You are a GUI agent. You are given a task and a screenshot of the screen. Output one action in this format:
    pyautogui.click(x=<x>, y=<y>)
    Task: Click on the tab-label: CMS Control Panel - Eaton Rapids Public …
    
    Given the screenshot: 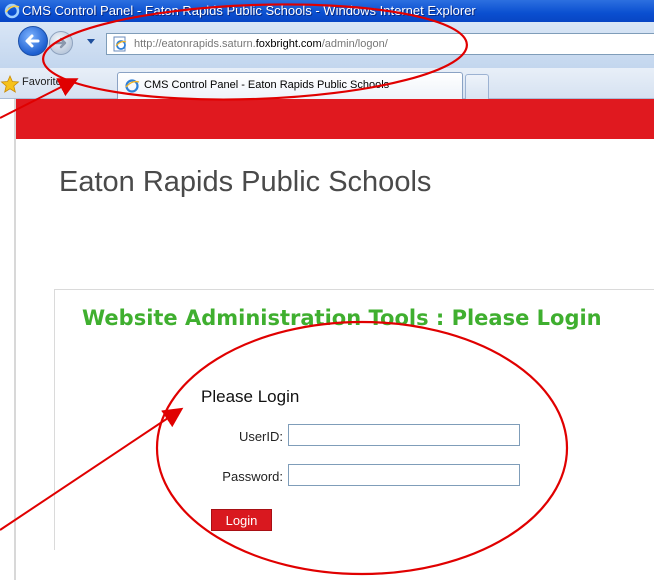 What is the action you would take?
    pyautogui.click(x=267, y=85)
    